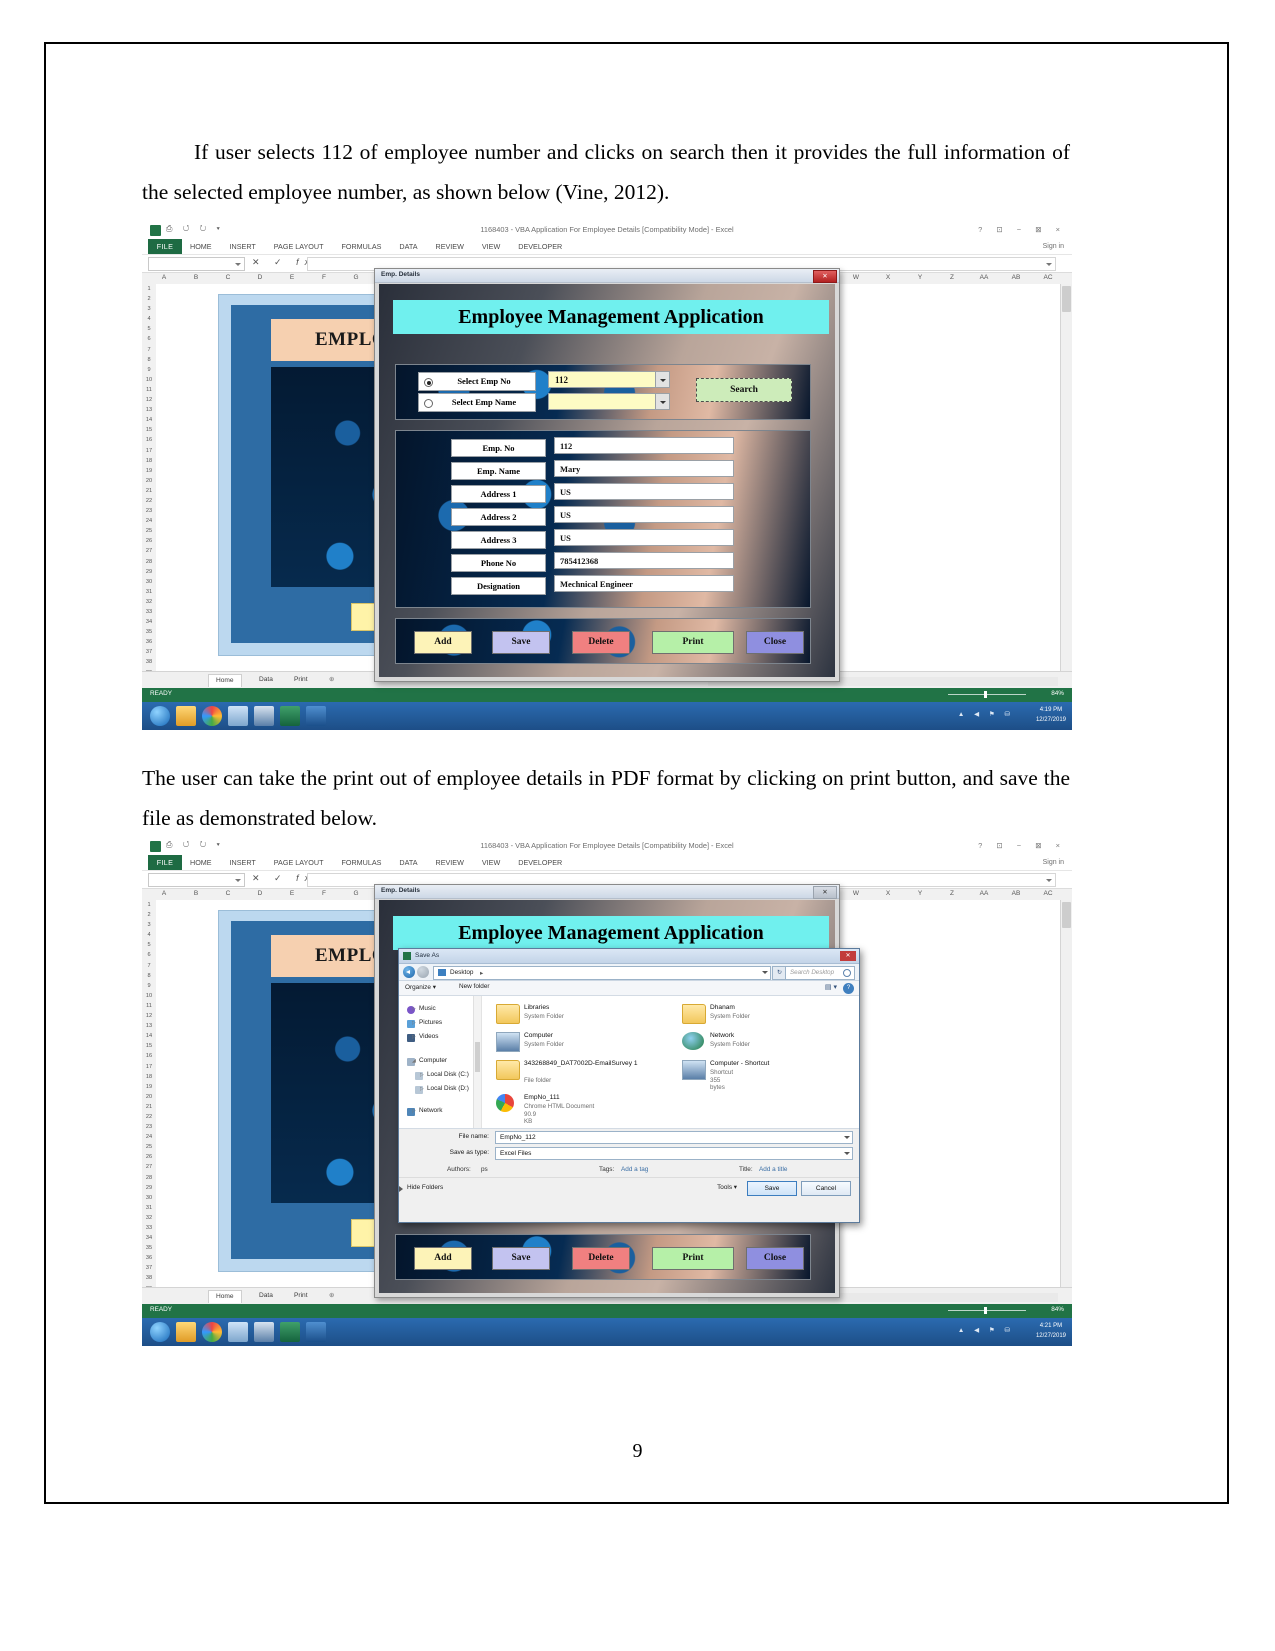 This screenshot has height=1651, width=1275. Describe the element at coordinates (149, 1046) in the screenshot. I see `row-header-15: 15` at that location.